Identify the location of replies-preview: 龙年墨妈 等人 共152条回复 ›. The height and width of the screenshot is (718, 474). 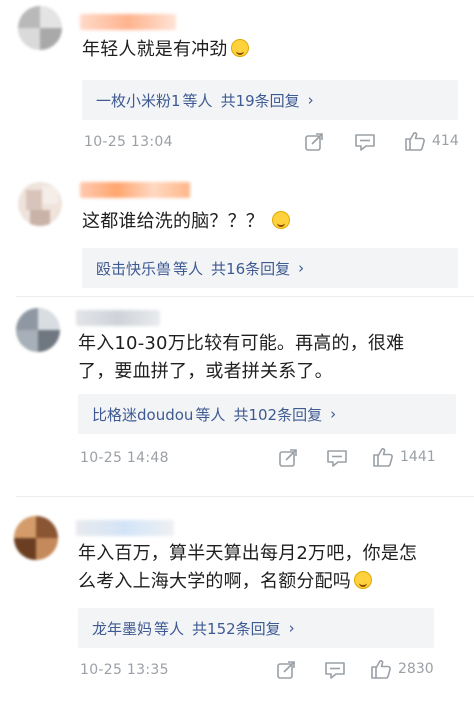
(256, 628).